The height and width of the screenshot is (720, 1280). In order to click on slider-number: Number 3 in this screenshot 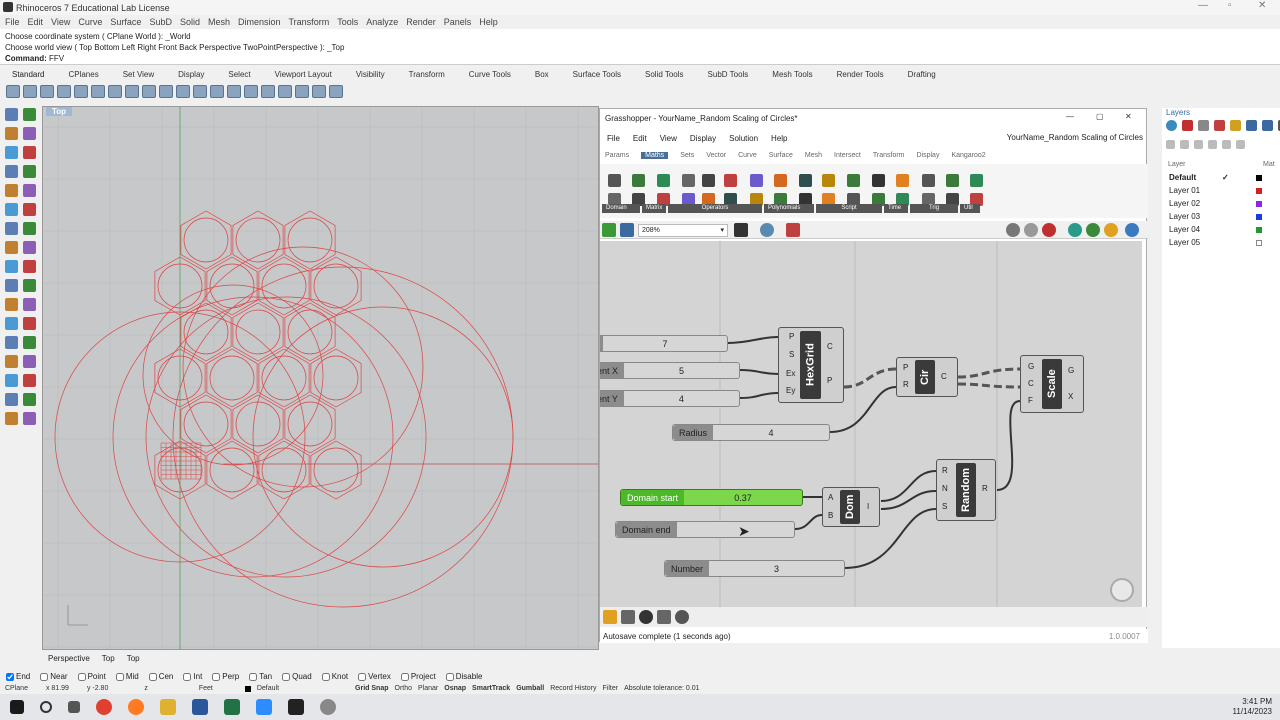, I will do `click(754, 568)`.